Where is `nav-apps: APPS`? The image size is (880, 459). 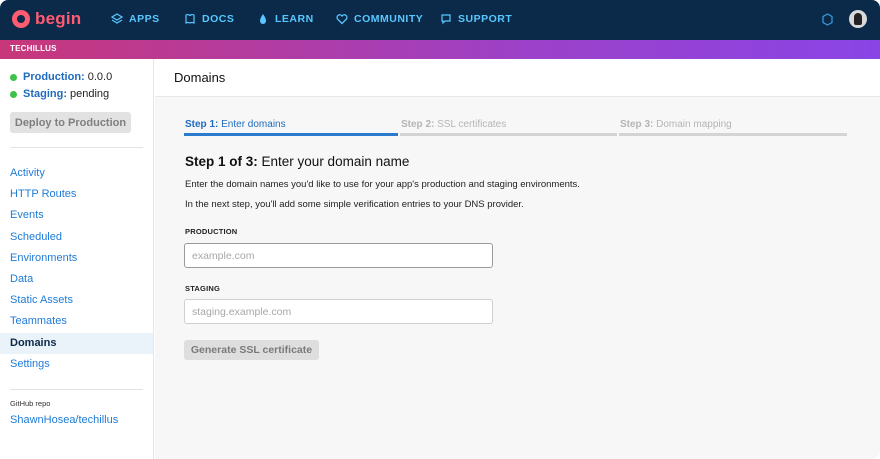
nav-apps: APPS is located at coordinates (135, 19).